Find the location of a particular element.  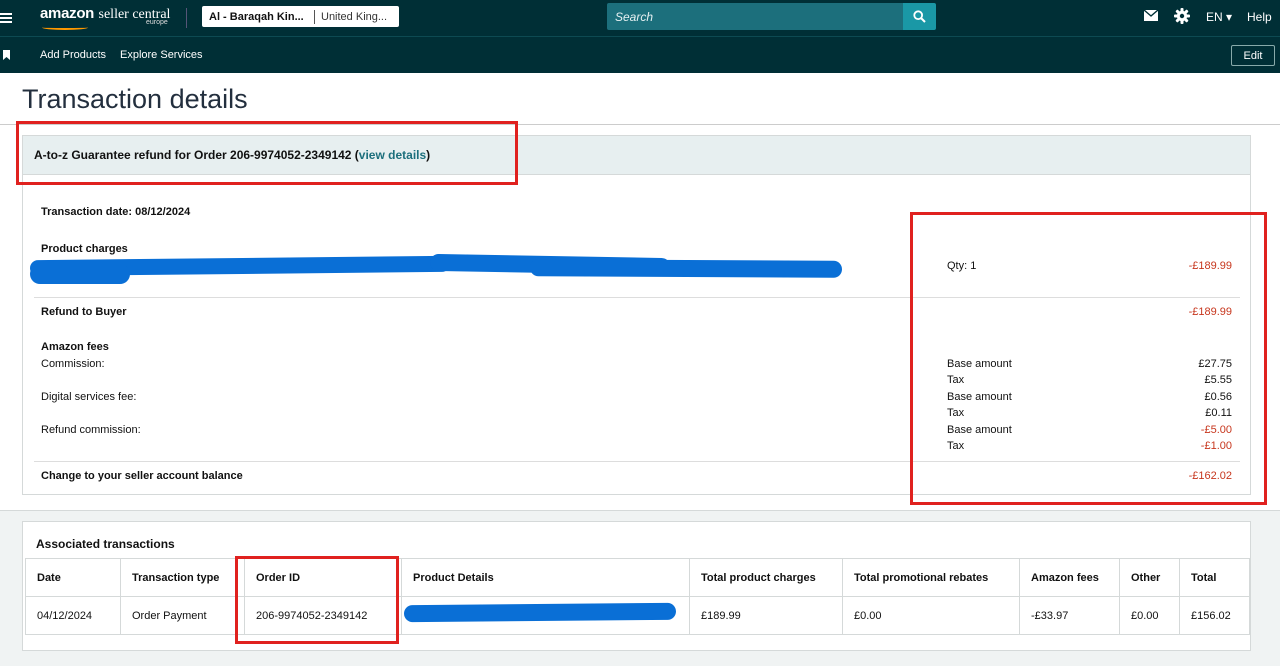

column-header-other: Other is located at coordinates (1149, 577).